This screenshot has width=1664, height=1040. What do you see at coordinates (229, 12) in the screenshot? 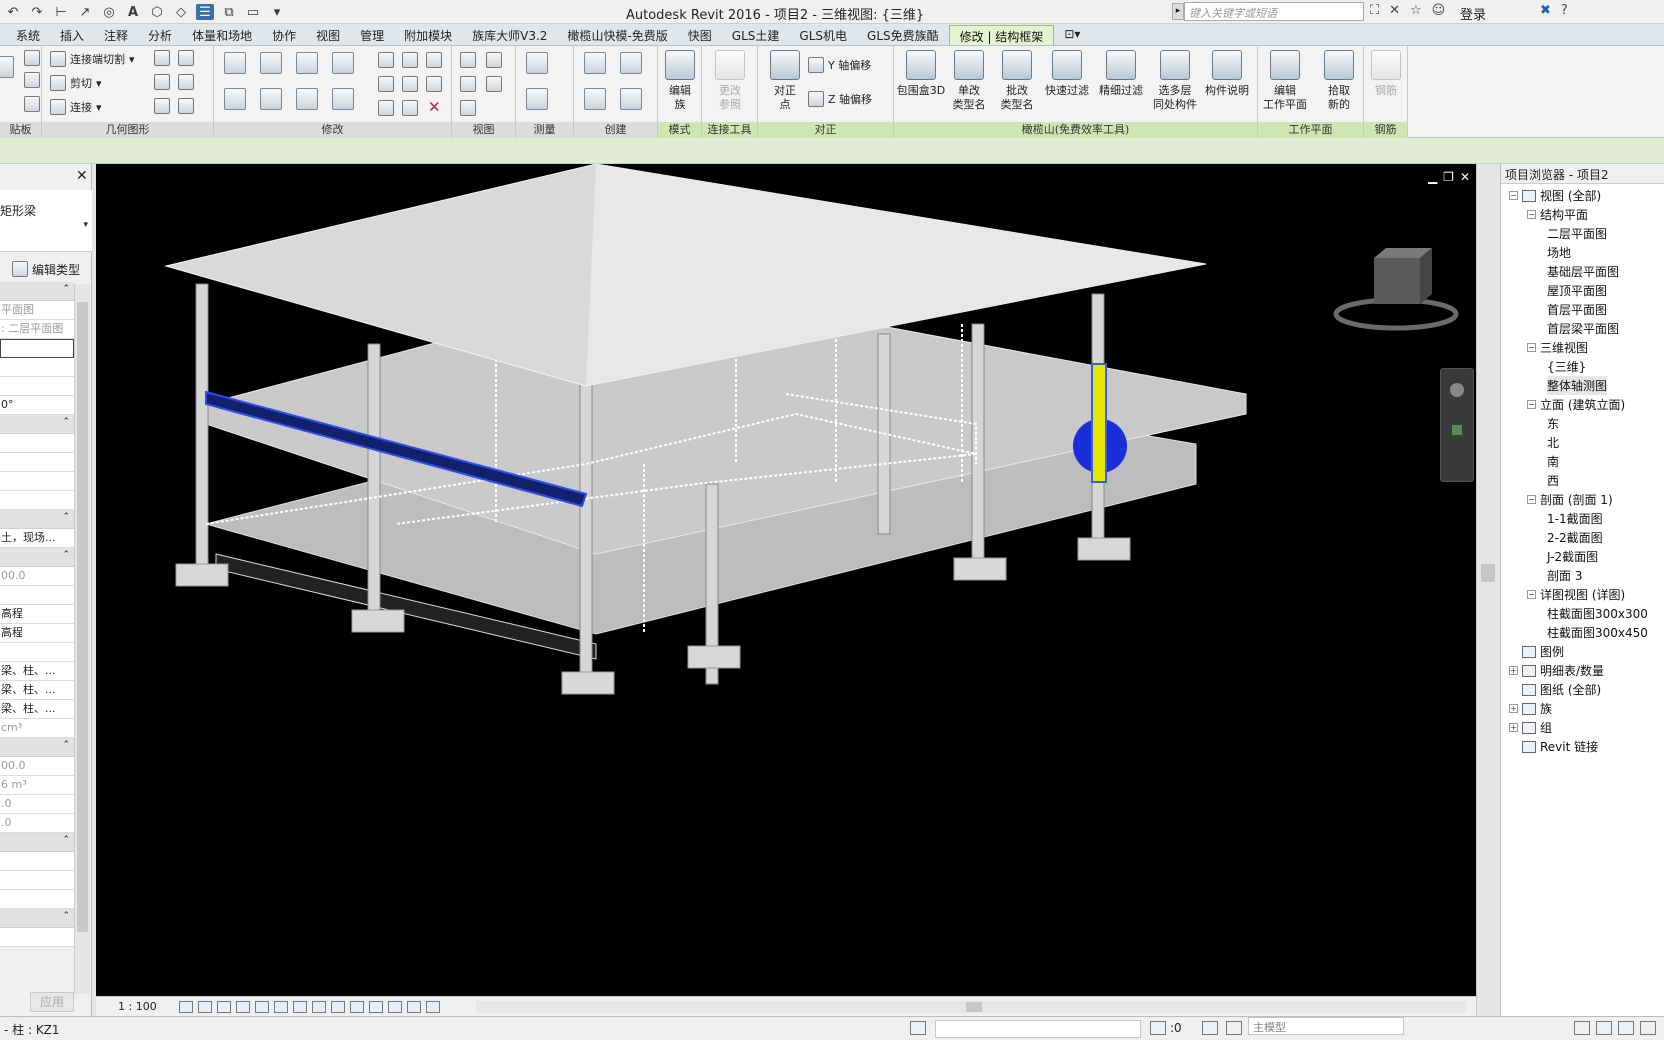
I see `close-hidden-icon: ⧉` at bounding box center [229, 12].